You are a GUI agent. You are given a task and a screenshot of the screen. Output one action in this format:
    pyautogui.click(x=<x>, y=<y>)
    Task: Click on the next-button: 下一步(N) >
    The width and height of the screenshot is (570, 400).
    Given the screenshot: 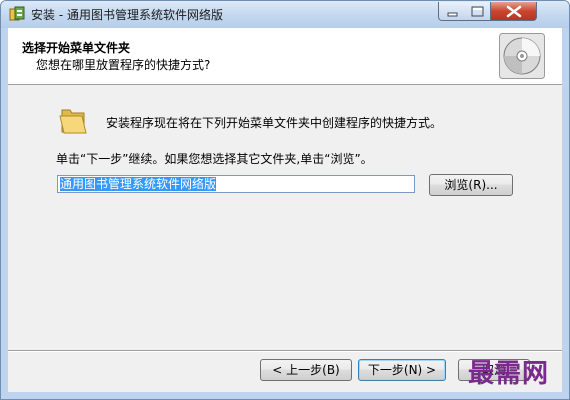 What is the action you would take?
    pyautogui.click(x=402, y=370)
    